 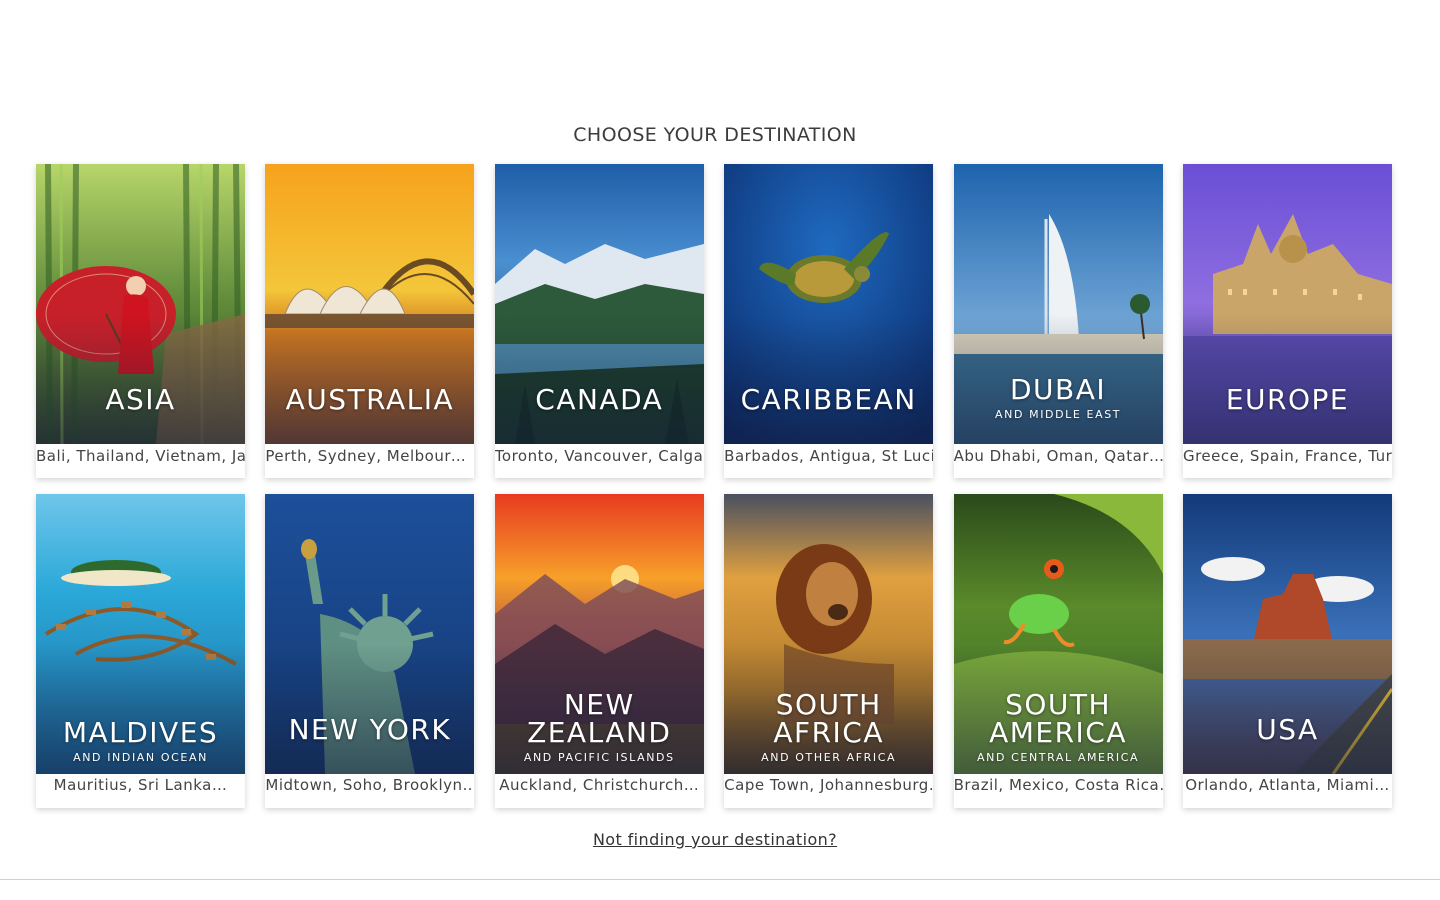 What do you see at coordinates (599, 757) in the screenshot?
I see `destination-subtitle: AND PACIFIC ISLANDS` at bounding box center [599, 757].